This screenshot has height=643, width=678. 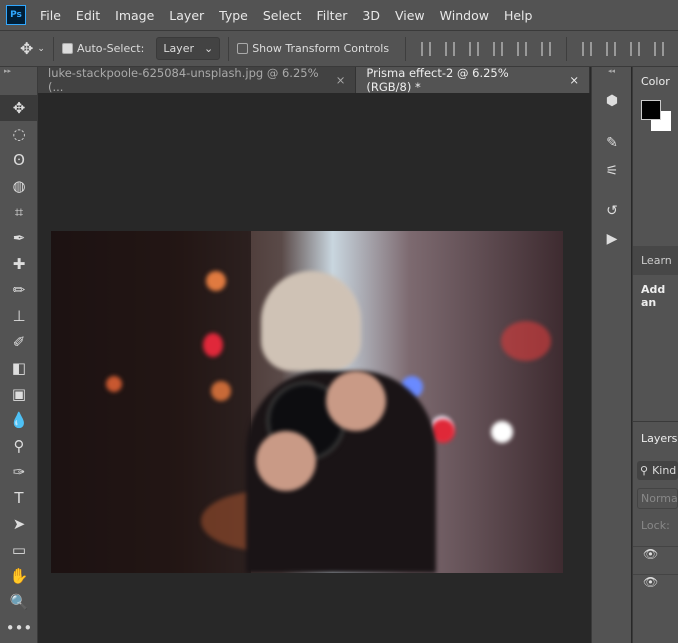 What do you see at coordinates (659, 48) in the screenshot?
I see `distribute-left-icon` at bounding box center [659, 48].